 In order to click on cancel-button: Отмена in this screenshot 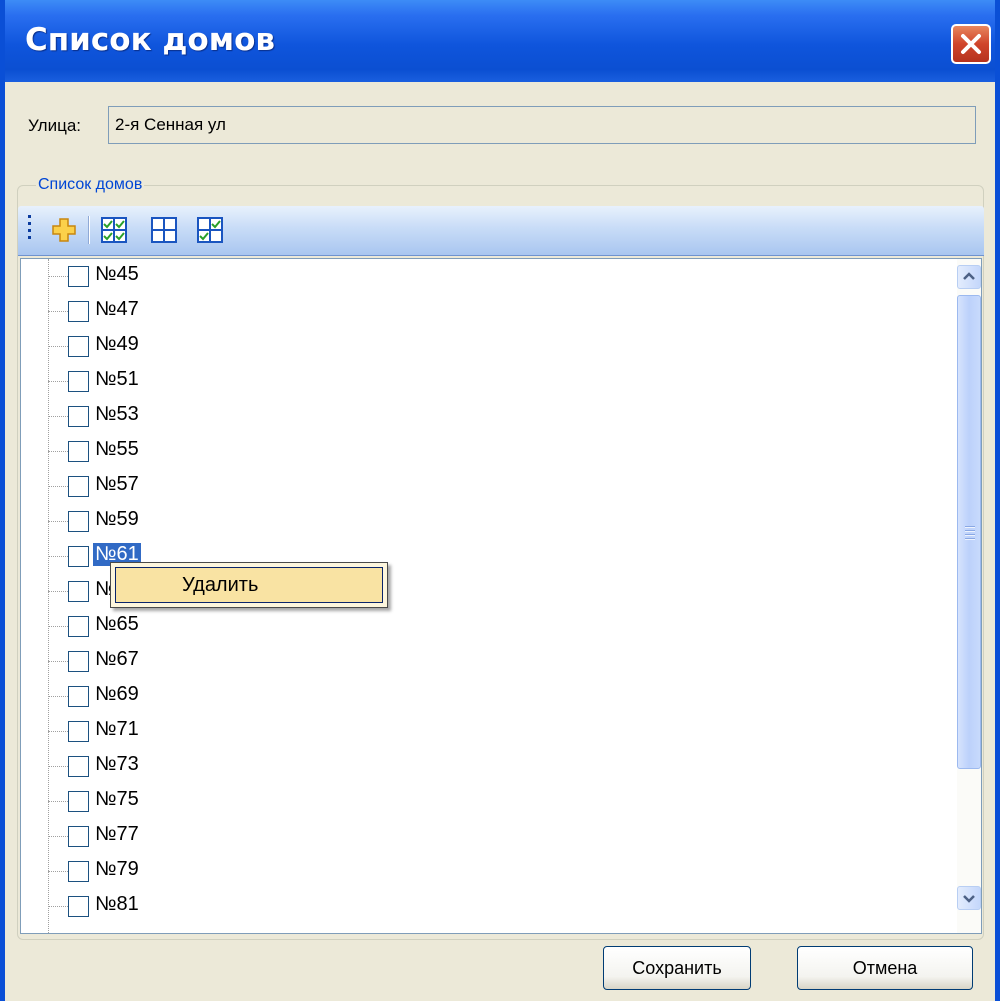, I will do `click(885, 968)`.